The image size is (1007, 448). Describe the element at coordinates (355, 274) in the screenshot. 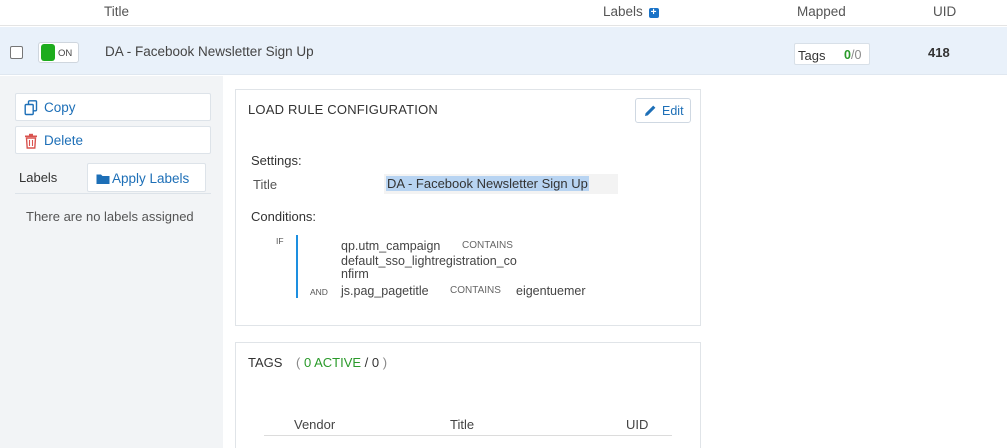

I see `condition-value-continued: nfirm` at that location.